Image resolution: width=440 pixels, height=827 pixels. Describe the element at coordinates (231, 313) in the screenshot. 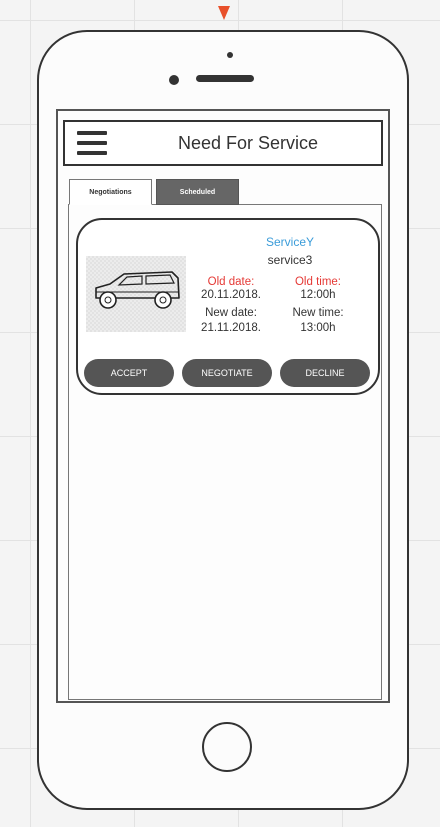

I see `new-date-label: New date:` at that location.